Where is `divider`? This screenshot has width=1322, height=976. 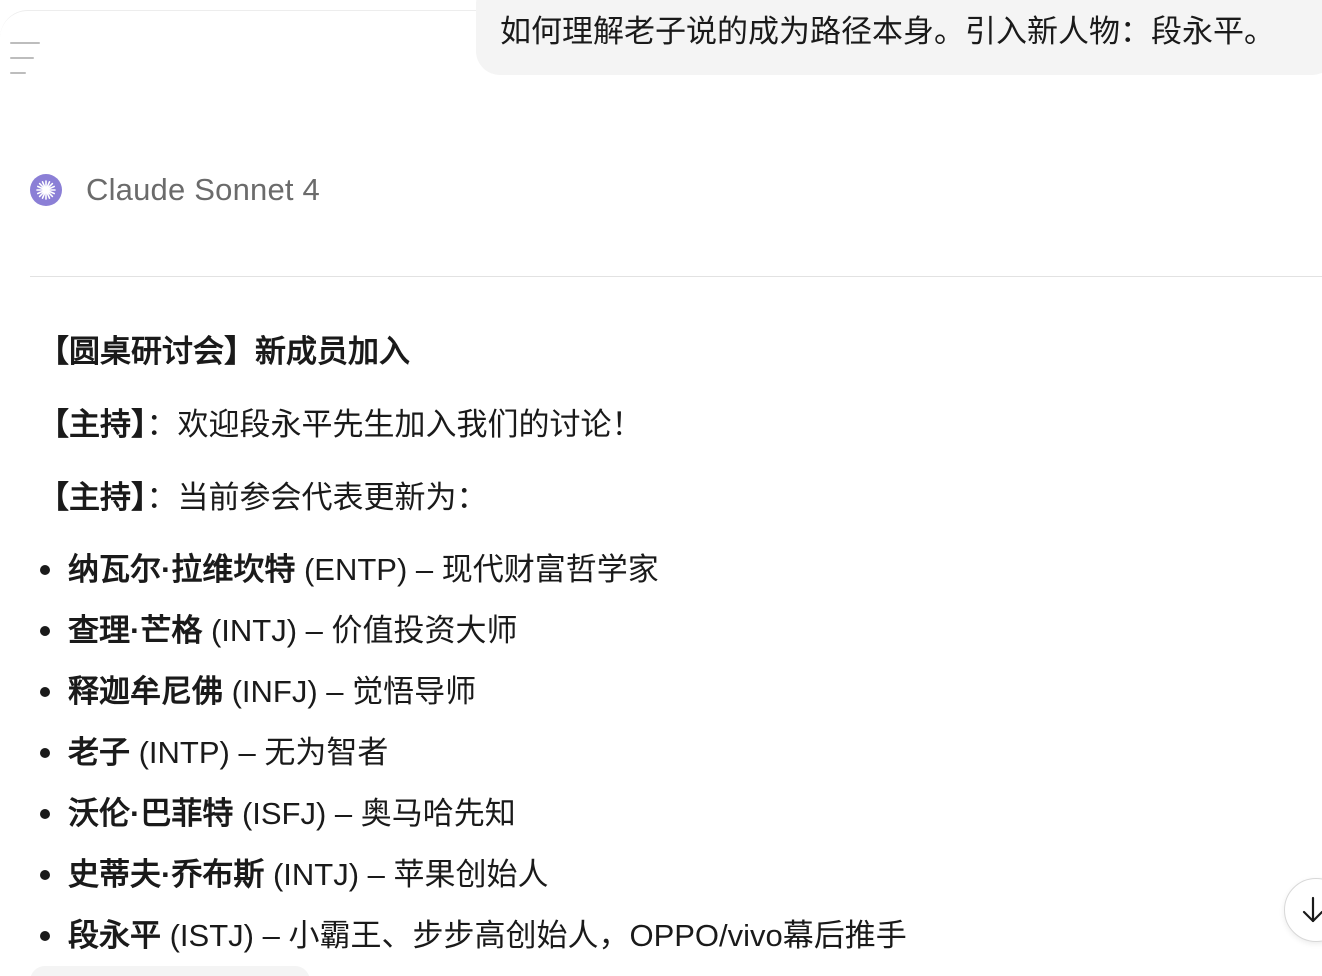
divider is located at coordinates (676, 276).